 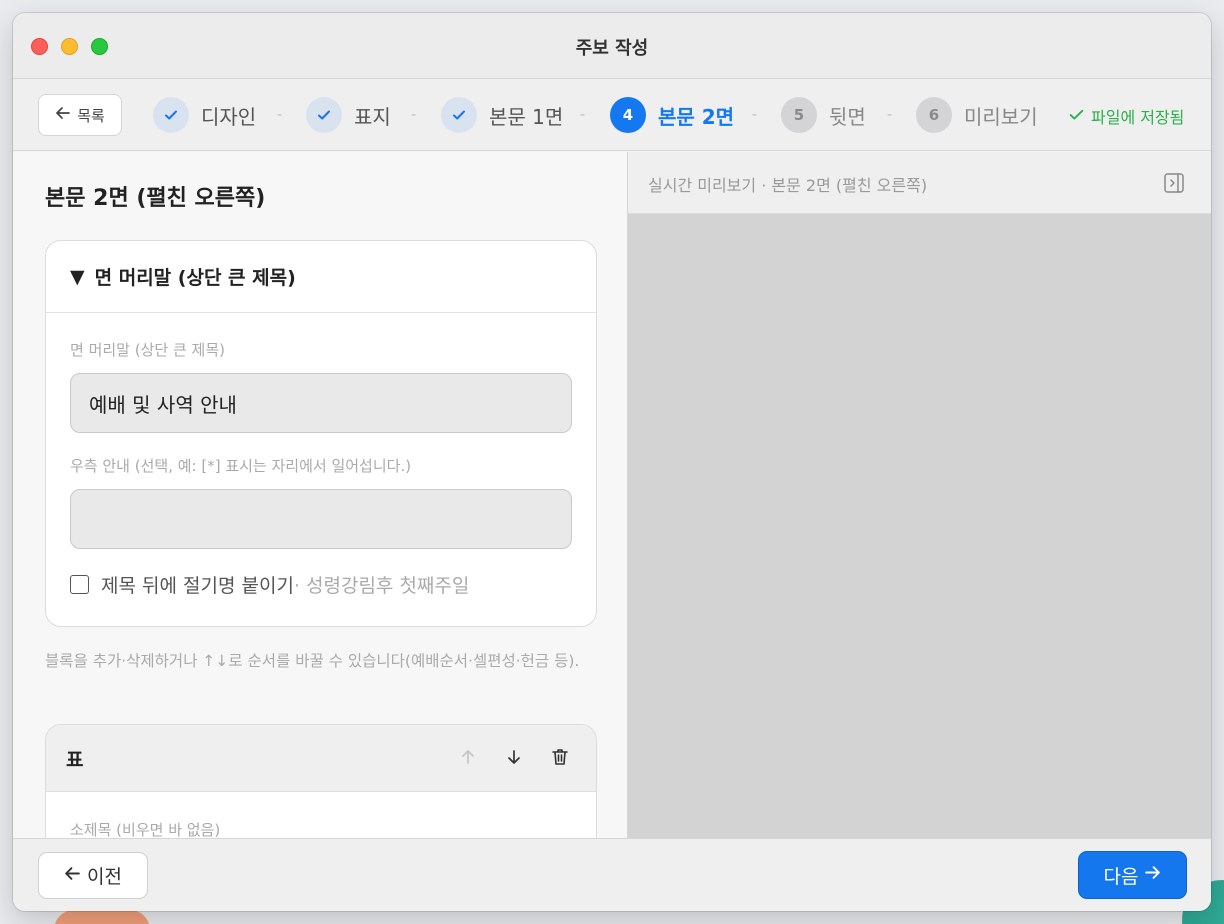 I want to click on previous-button: 이전, so click(x=93, y=875).